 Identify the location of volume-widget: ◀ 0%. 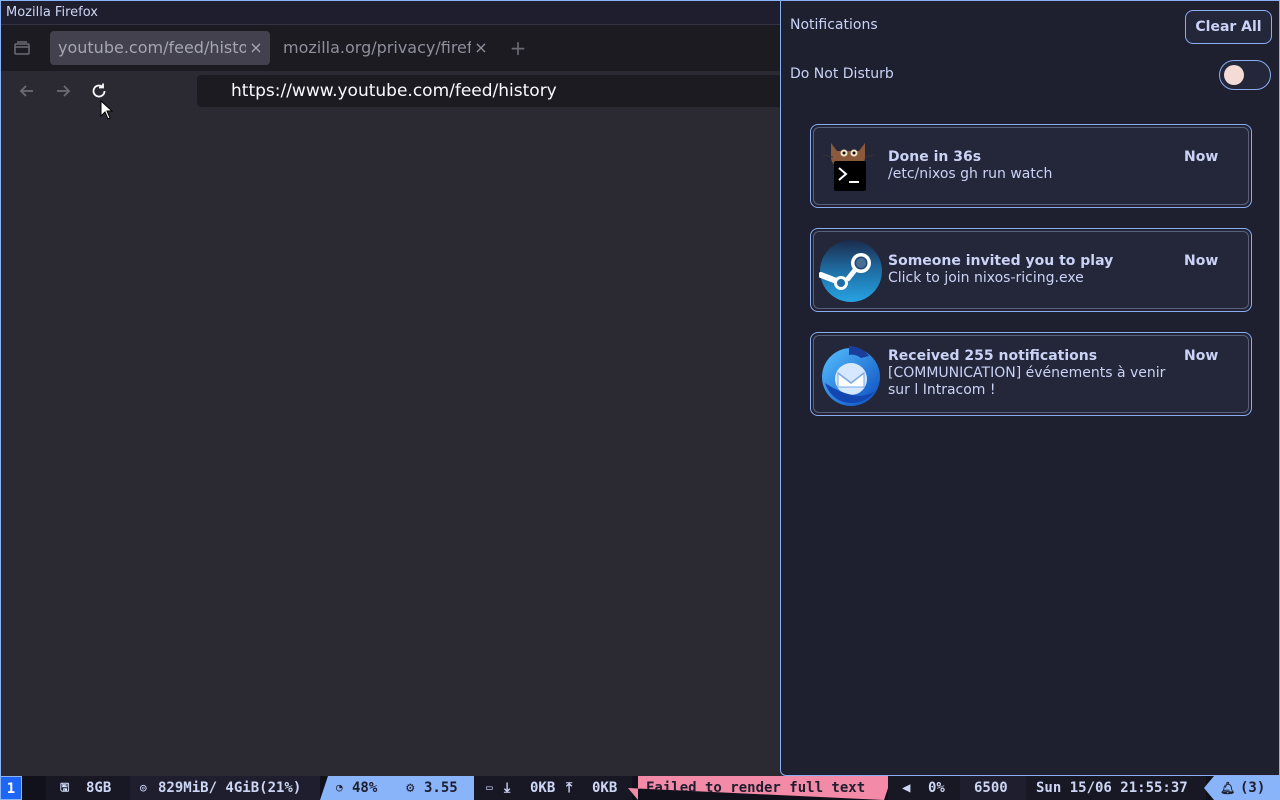
(924, 788).